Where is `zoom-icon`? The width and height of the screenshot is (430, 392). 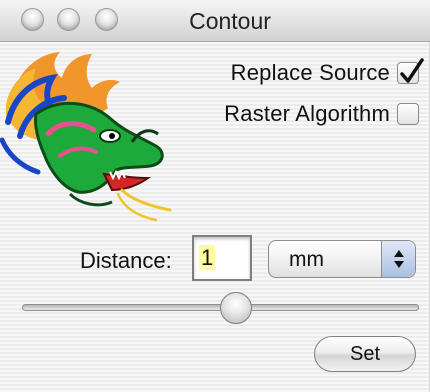 zoom-icon is located at coordinates (106, 19).